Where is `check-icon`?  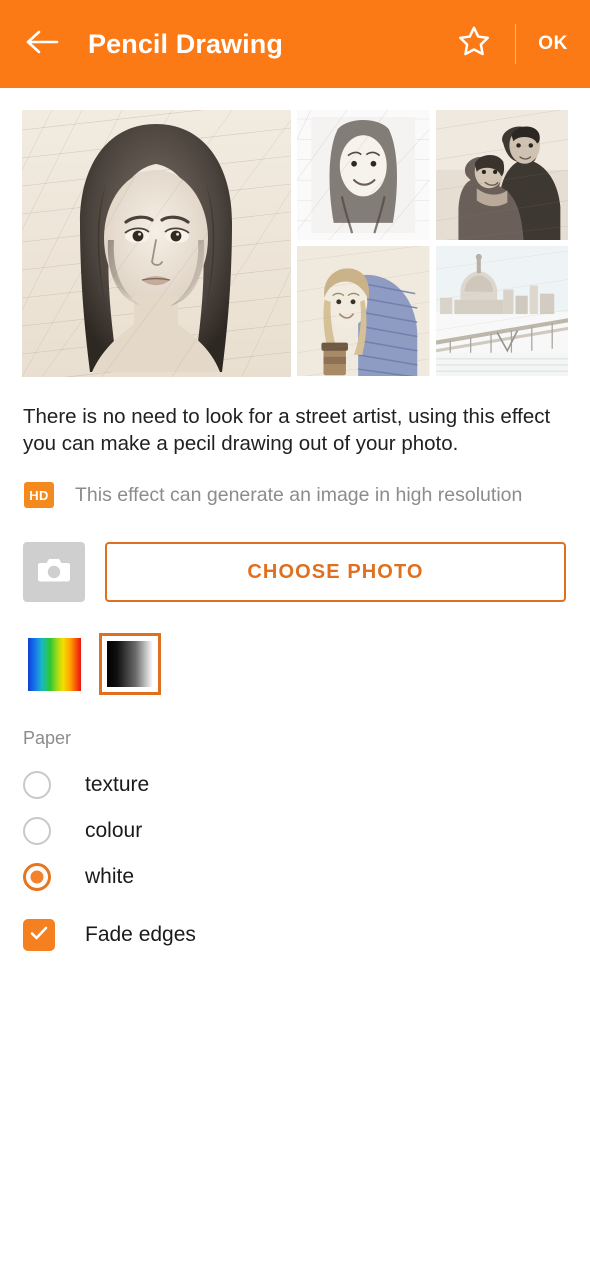 check-icon is located at coordinates (39, 935).